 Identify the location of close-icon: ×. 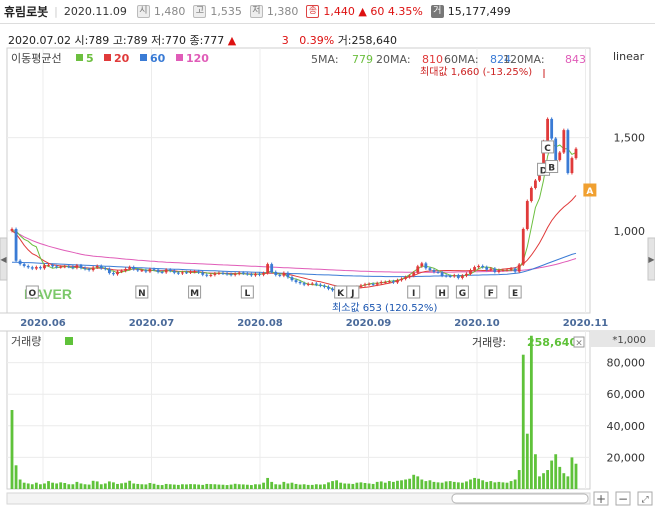
(579, 344).